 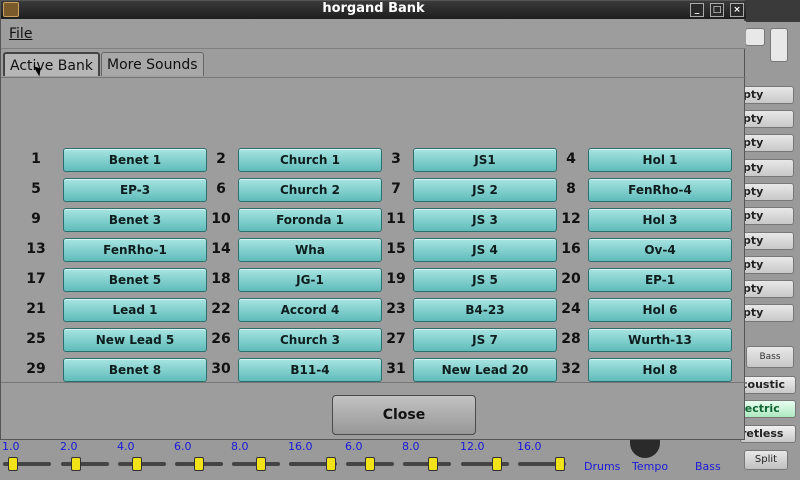 I want to click on bank-button: Church 3, so click(x=310, y=340).